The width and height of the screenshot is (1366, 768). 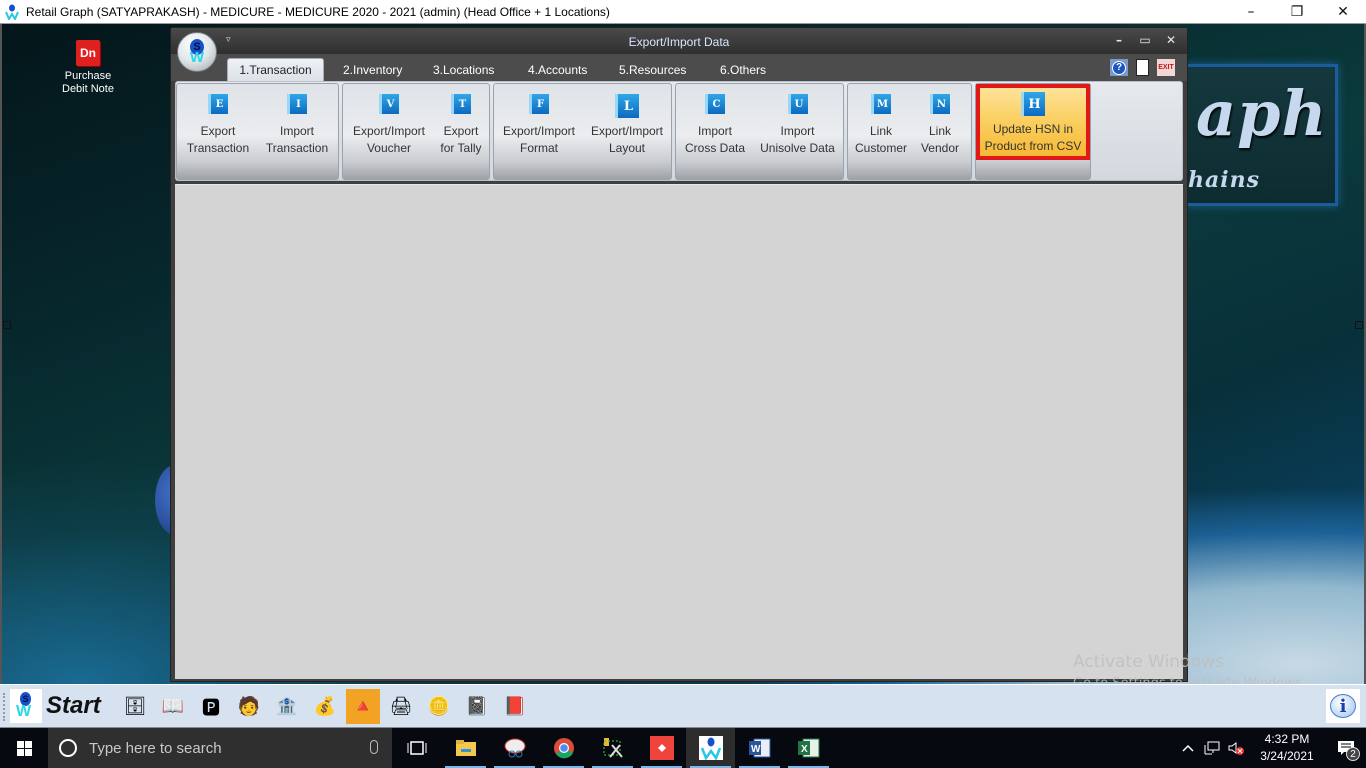 What do you see at coordinates (461, 131) in the screenshot?
I see `button-label-line1: Export` at bounding box center [461, 131].